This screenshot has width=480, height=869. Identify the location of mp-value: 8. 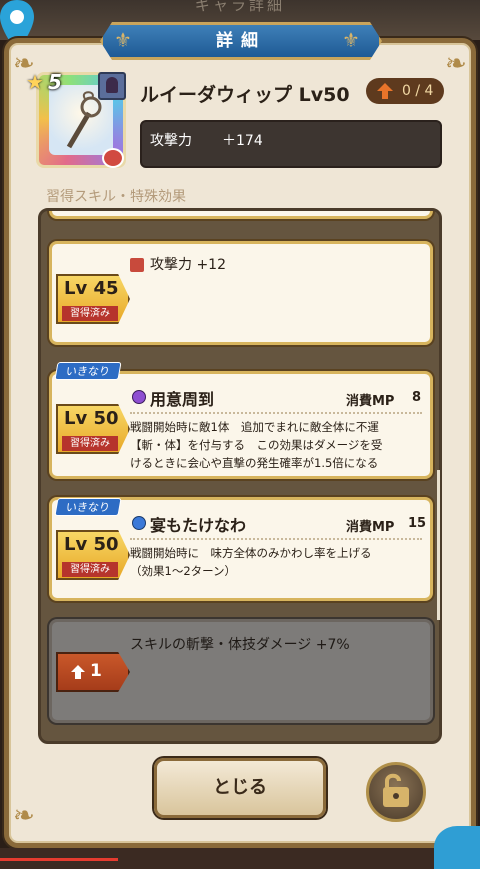
(417, 397).